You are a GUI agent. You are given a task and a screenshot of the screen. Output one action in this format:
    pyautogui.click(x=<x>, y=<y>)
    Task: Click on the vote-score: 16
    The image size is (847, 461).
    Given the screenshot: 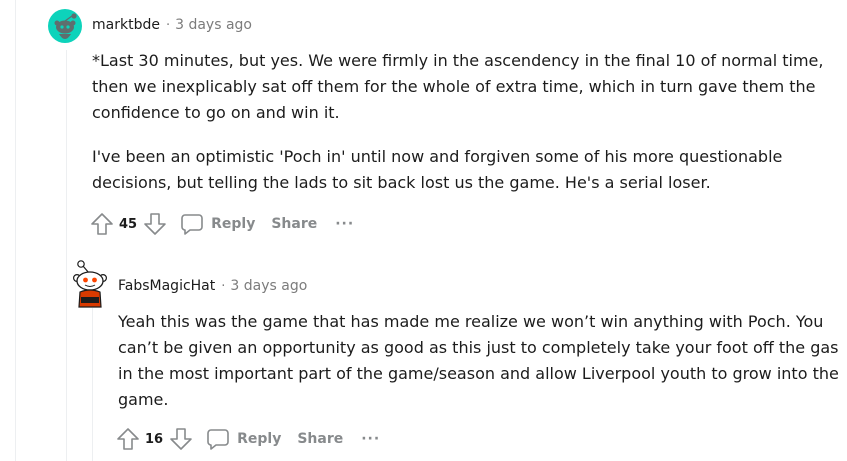 What is the action you would take?
    pyautogui.click(x=154, y=439)
    